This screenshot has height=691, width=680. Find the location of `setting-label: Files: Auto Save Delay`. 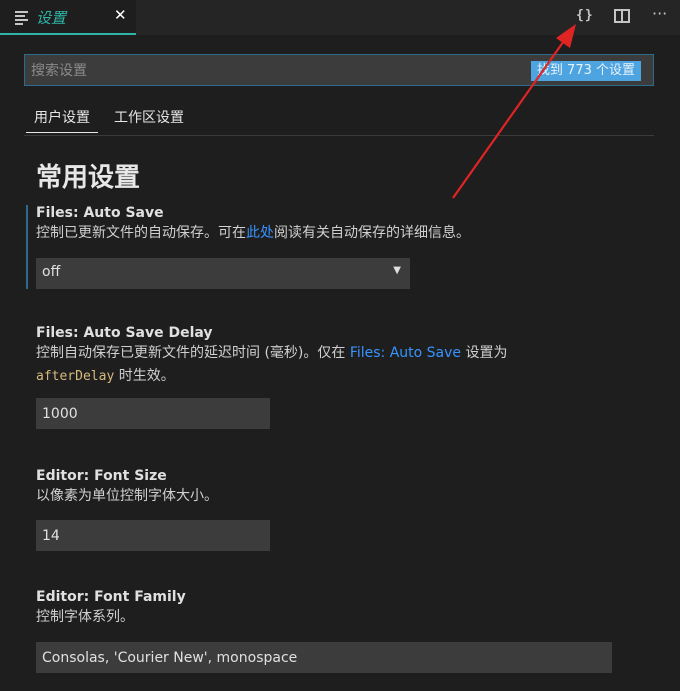

setting-label: Files: Auto Save Delay is located at coordinates (124, 333).